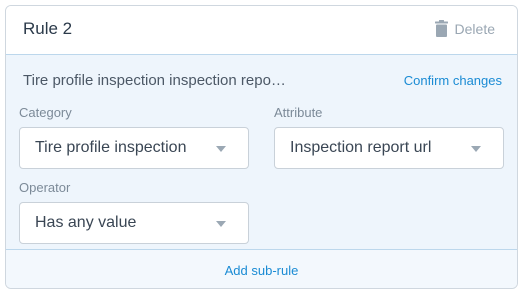 The width and height of the screenshot is (525, 297). Describe the element at coordinates (45, 187) in the screenshot. I see `operator-label: Operator` at that location.